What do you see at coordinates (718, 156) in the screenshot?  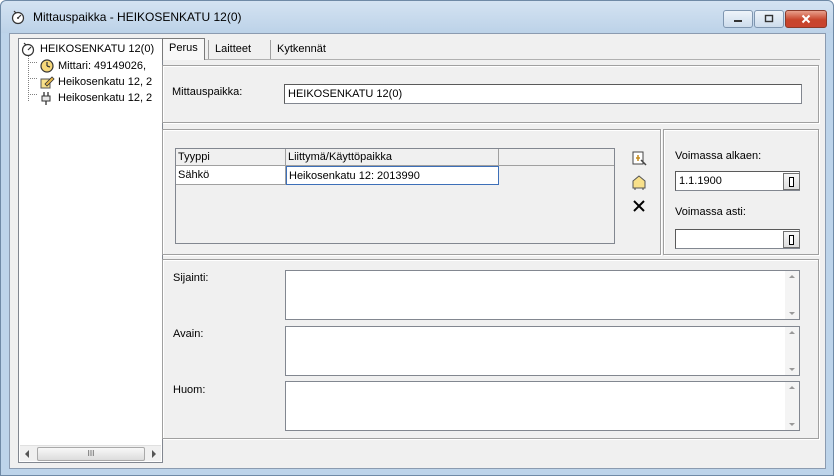 I see `voimassa-alkaen-label: Voimassa alkaen:` at bounding box center [718, 156].